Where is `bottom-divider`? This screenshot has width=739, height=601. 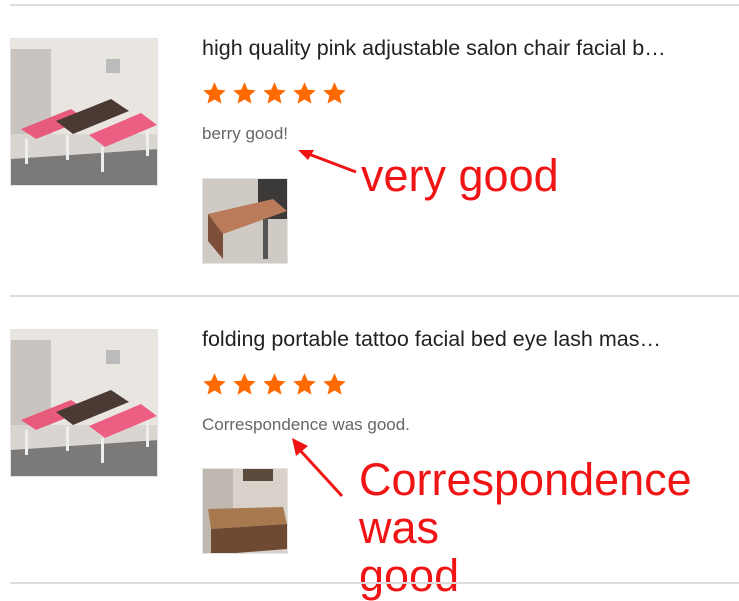
bottom-divider is located at coordinates (374, 583).